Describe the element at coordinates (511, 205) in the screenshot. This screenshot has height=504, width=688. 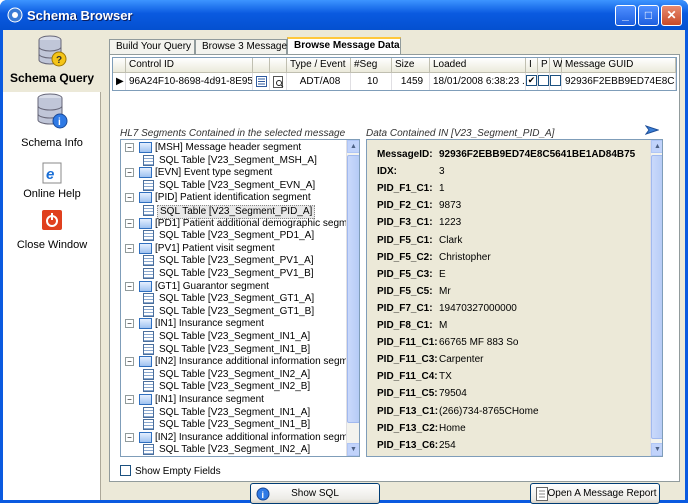
I see `data-field-row: PID_F2_C1: 9873` at that location.